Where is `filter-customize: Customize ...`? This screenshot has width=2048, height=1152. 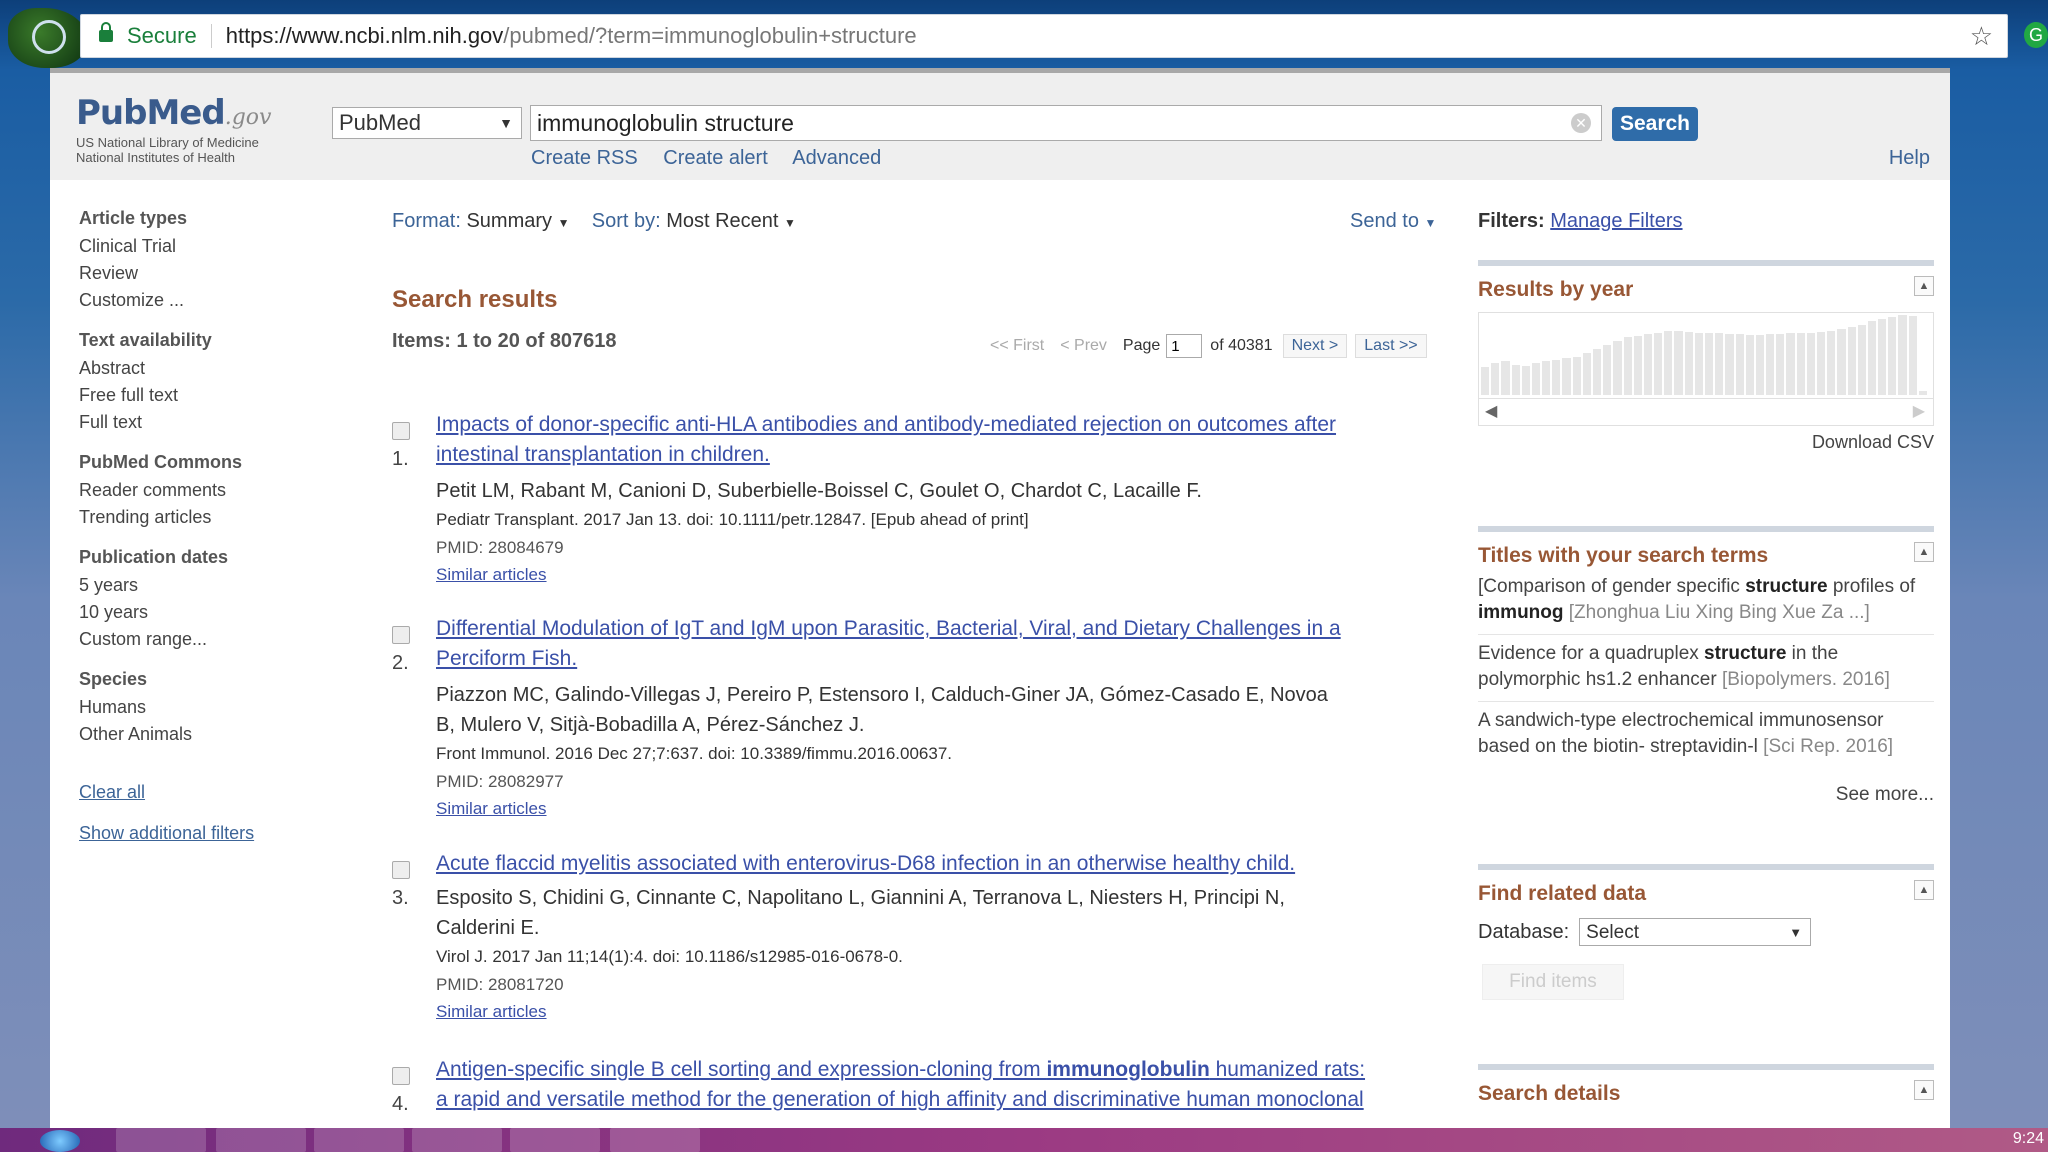 filter-customize: Customize ... is located at coordinates (199, 300).